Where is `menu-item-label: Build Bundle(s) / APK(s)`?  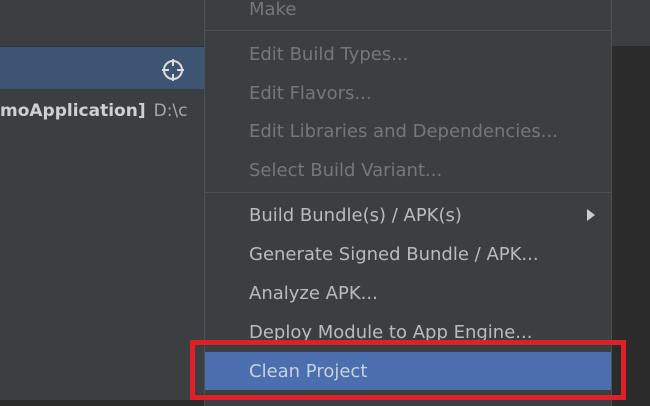
menu-item-label: Build Bundle(s) / APK(s) is located at coordinates (355, 215).